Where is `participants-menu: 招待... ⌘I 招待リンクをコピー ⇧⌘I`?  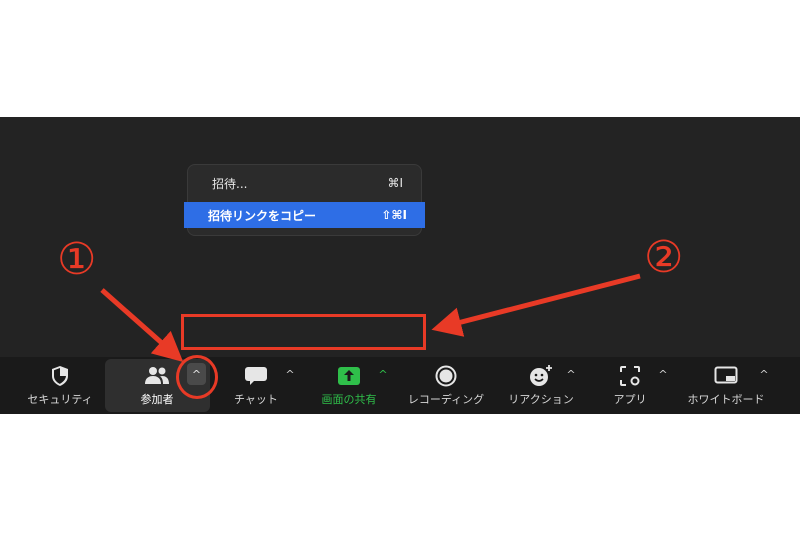
participants-menu: 招待... ⌘I 招待リンクをコピー ⇧⌘I is located at coordinates (304, 200).